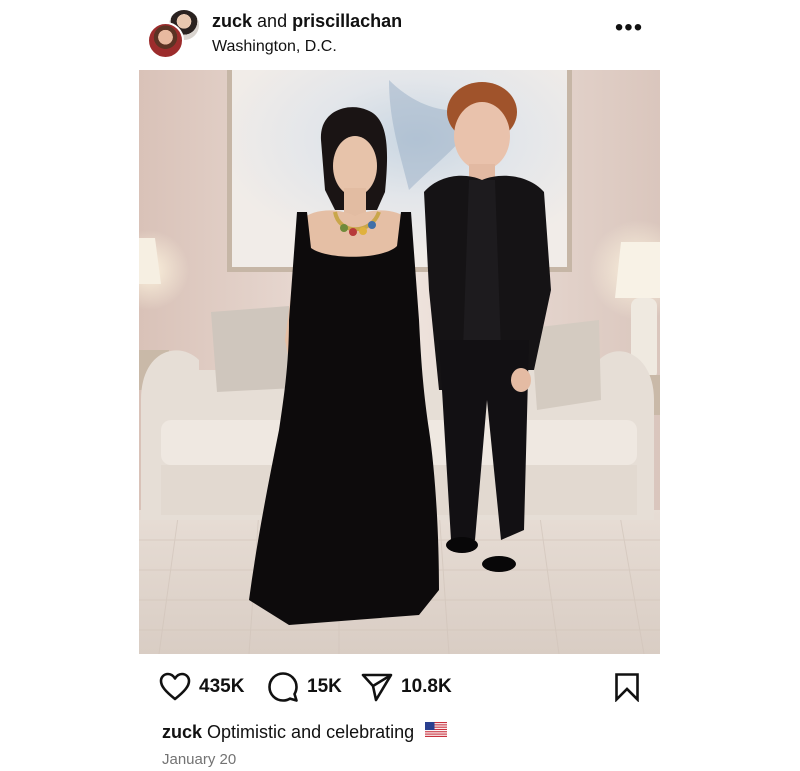 The image size is (800, 771). What do you see at coordinates (426, 687) in the screenshot?
I see `share-count: 10.8K` at bounding box center [426, 687].